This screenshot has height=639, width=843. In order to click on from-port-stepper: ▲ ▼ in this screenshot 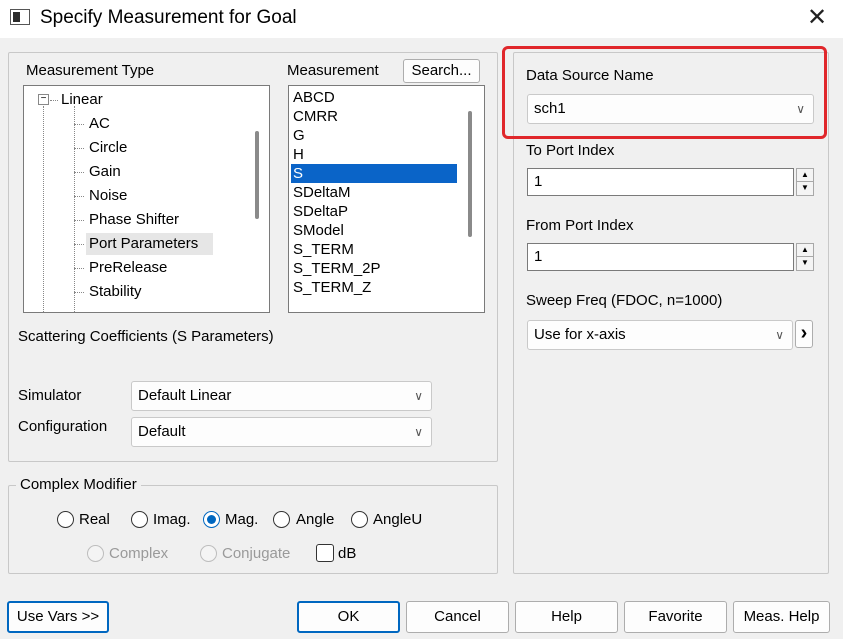, I will do `click(805, 257)`.